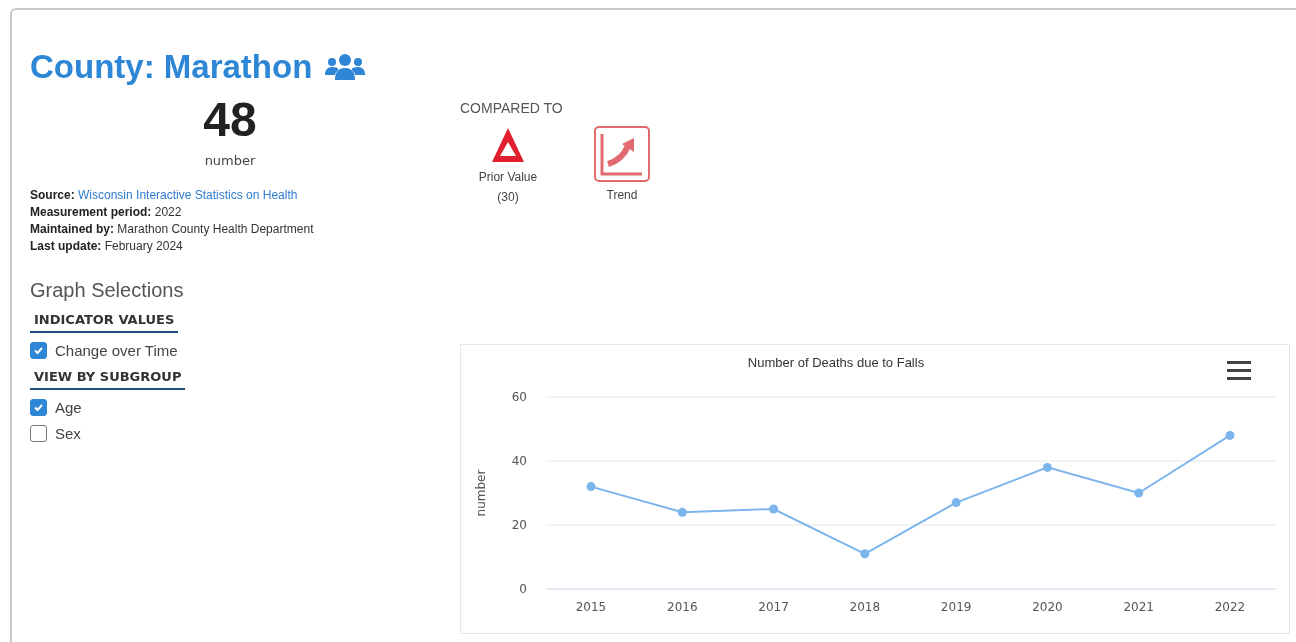  What do you see at coordinates (508, 145) in the screenshot?
I see `triangle-icon` at bounding box center [508, 145].